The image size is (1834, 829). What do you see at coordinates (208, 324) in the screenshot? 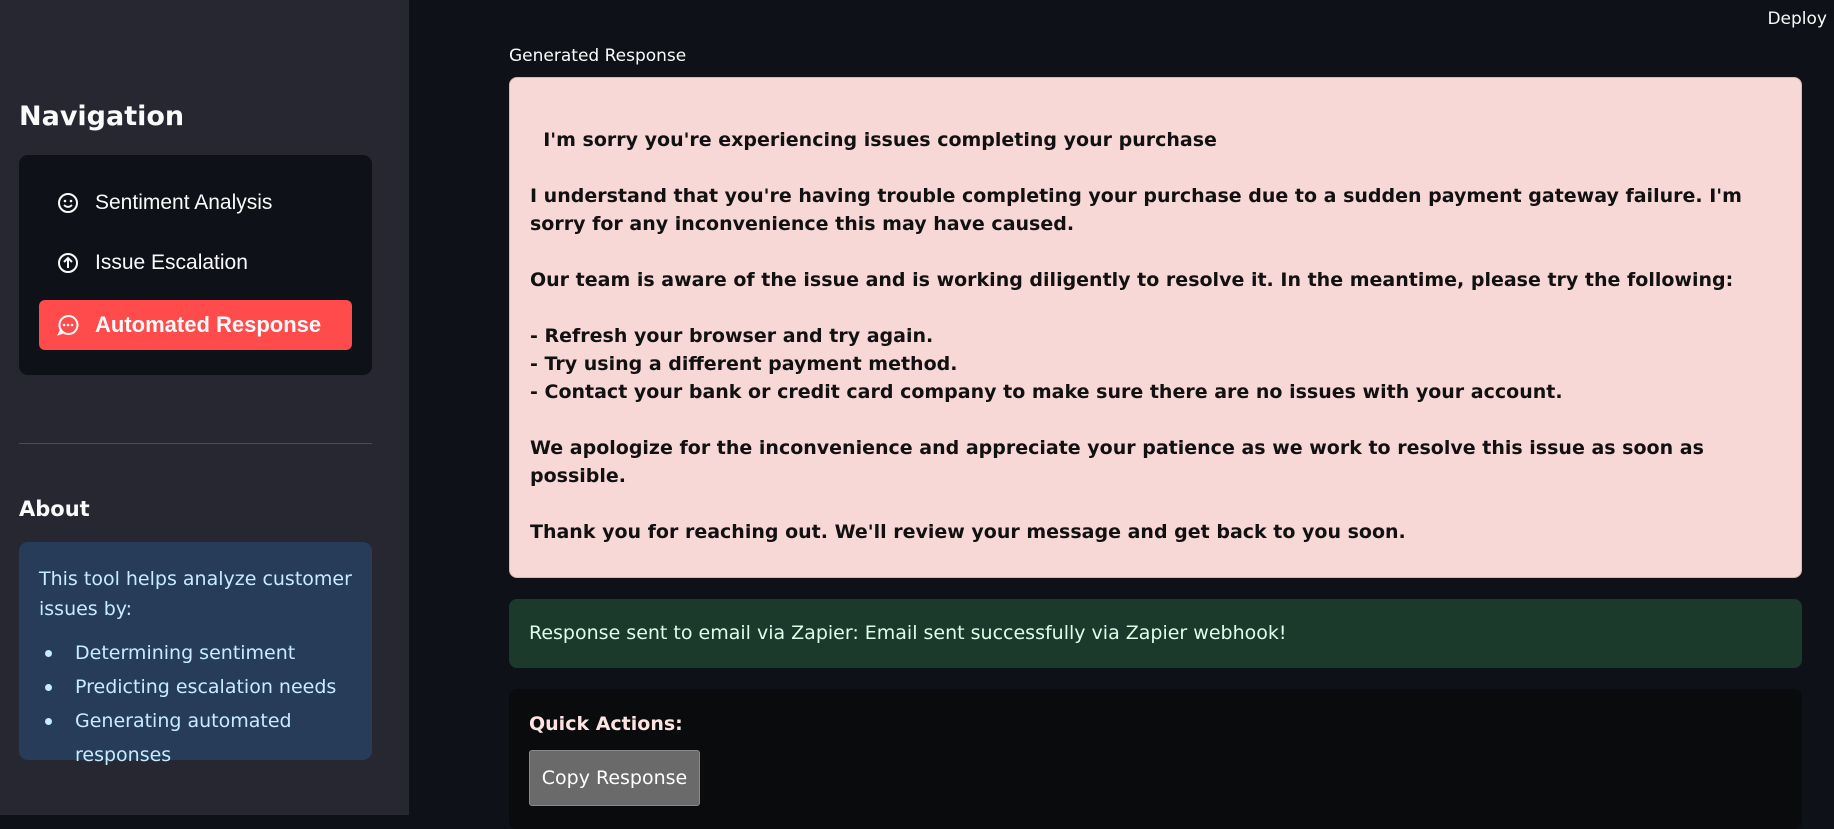
I see `nav-item-label: Automated Response` at bounding box center [208, 324].